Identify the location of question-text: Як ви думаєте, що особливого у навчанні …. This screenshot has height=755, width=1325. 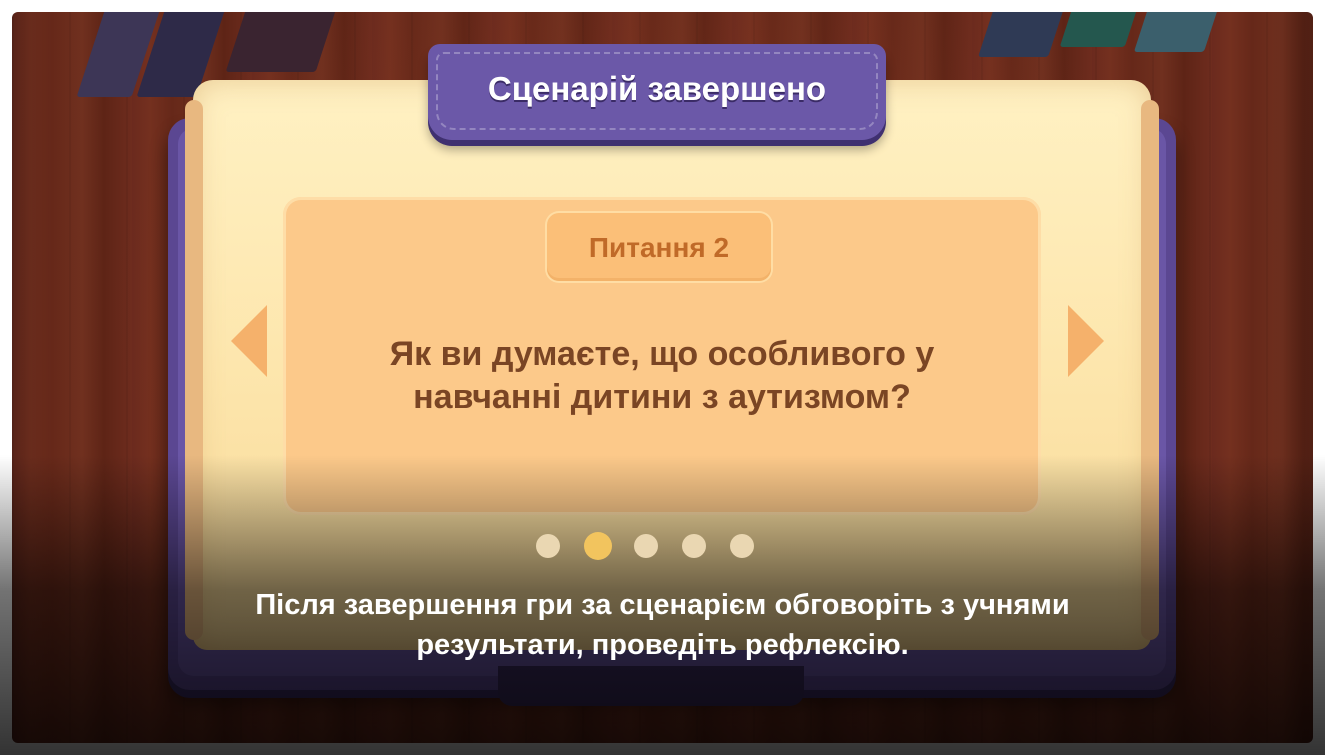
(662, 376).